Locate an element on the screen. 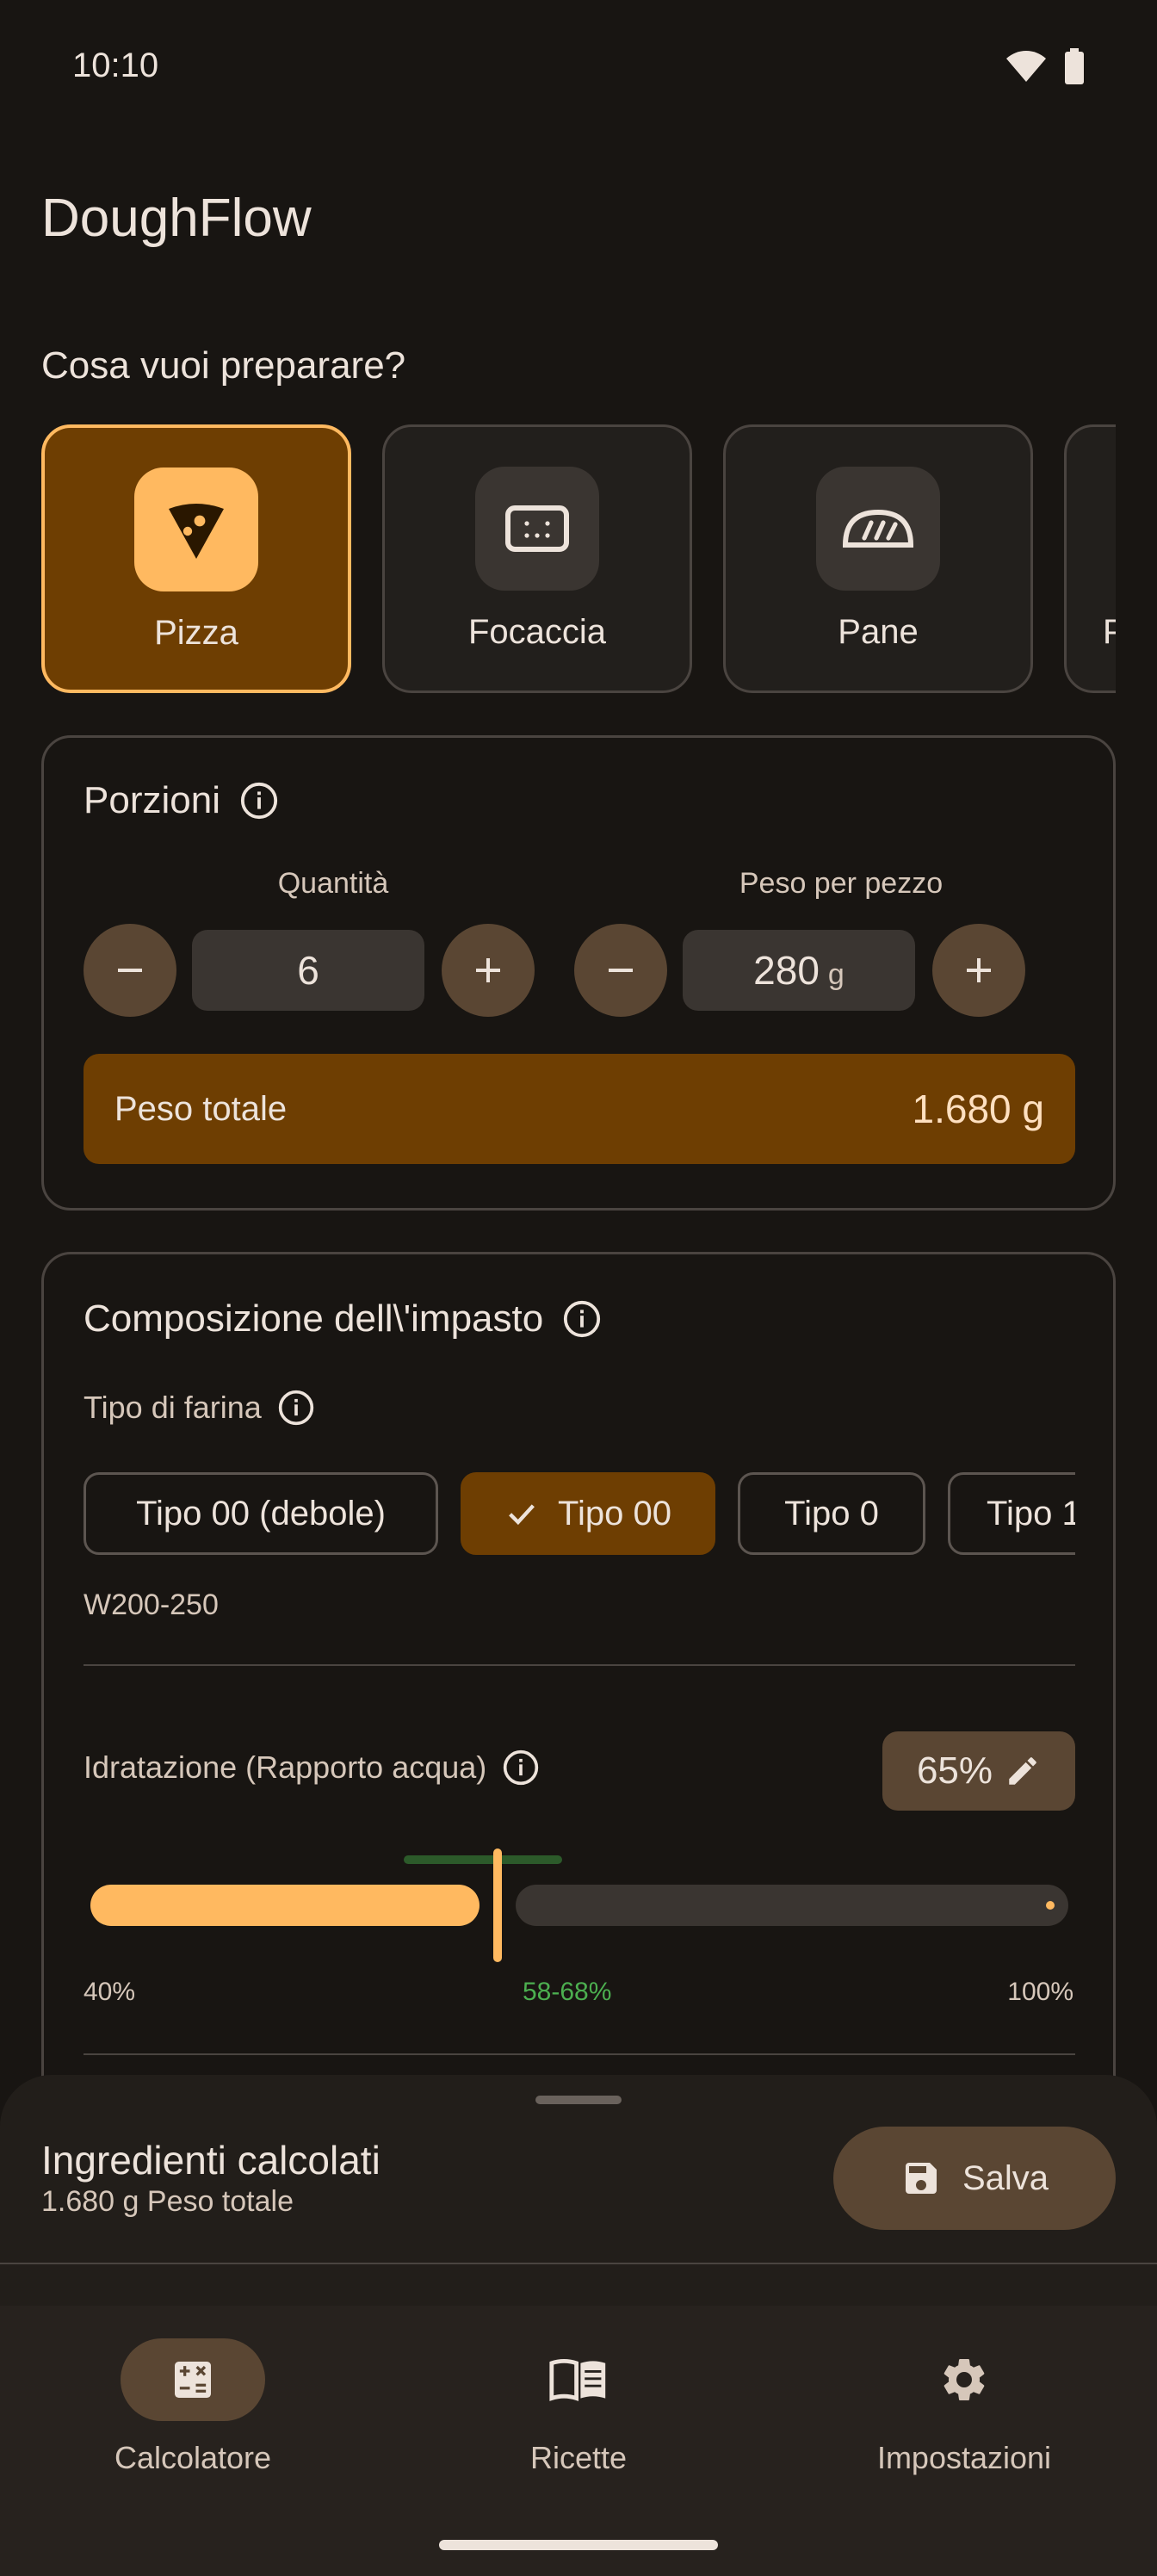  calculator-icon is located at coordinates (193, 2380).